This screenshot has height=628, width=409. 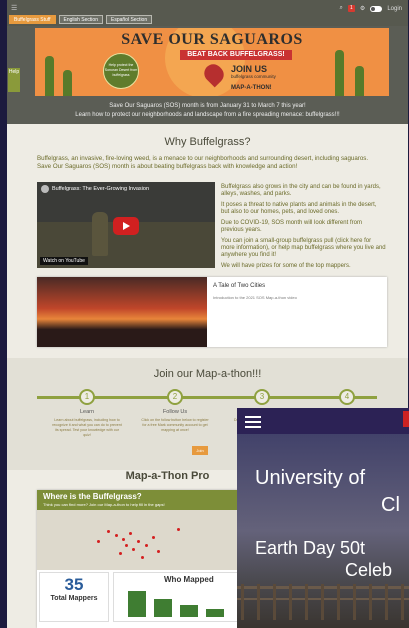 I want to click on watch-on-youtube-link: Watch on YouTube, so click(x=64, y=261).